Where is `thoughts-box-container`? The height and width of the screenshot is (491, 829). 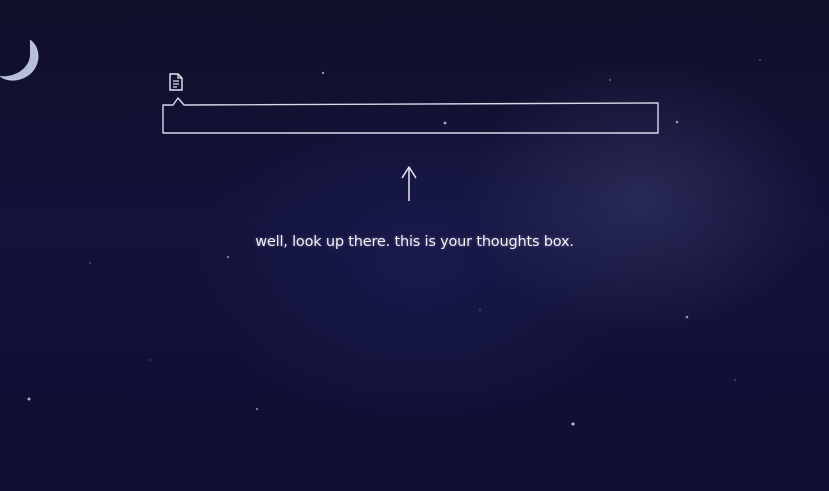
thoughts-box-container is located at coordinates (411, 105).